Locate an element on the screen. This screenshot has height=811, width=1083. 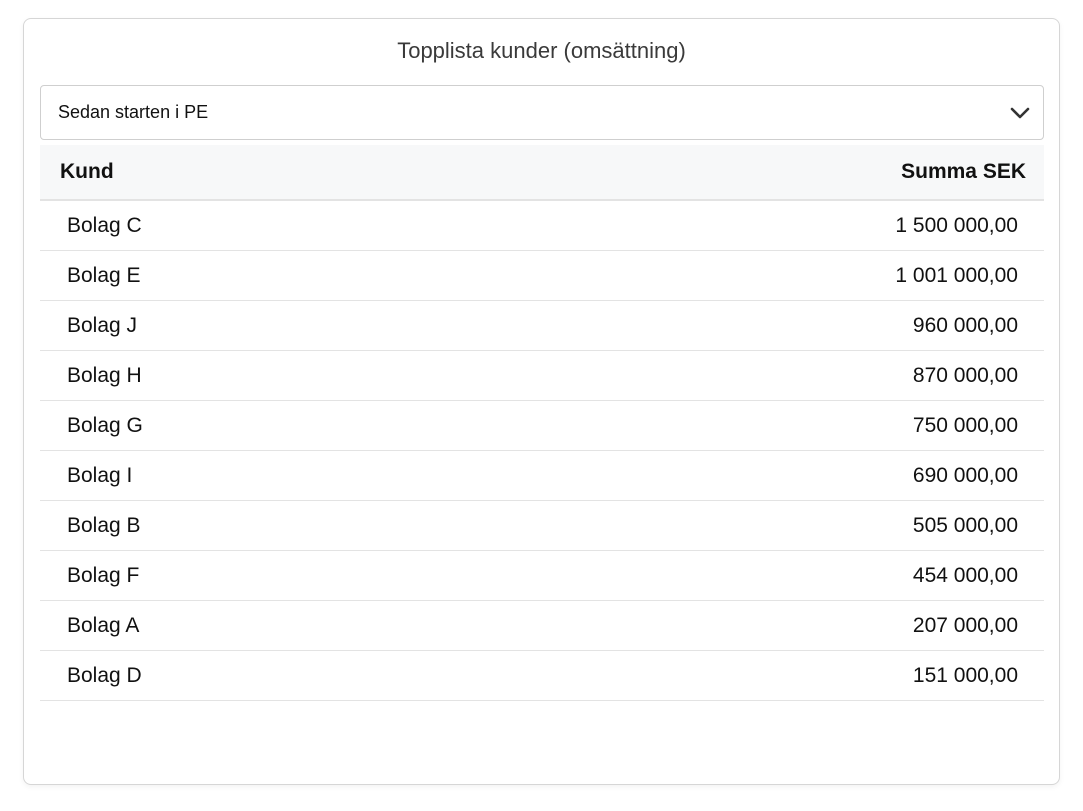
customer-sum: 1 001 000,00 is located at coordinates (956, 275).